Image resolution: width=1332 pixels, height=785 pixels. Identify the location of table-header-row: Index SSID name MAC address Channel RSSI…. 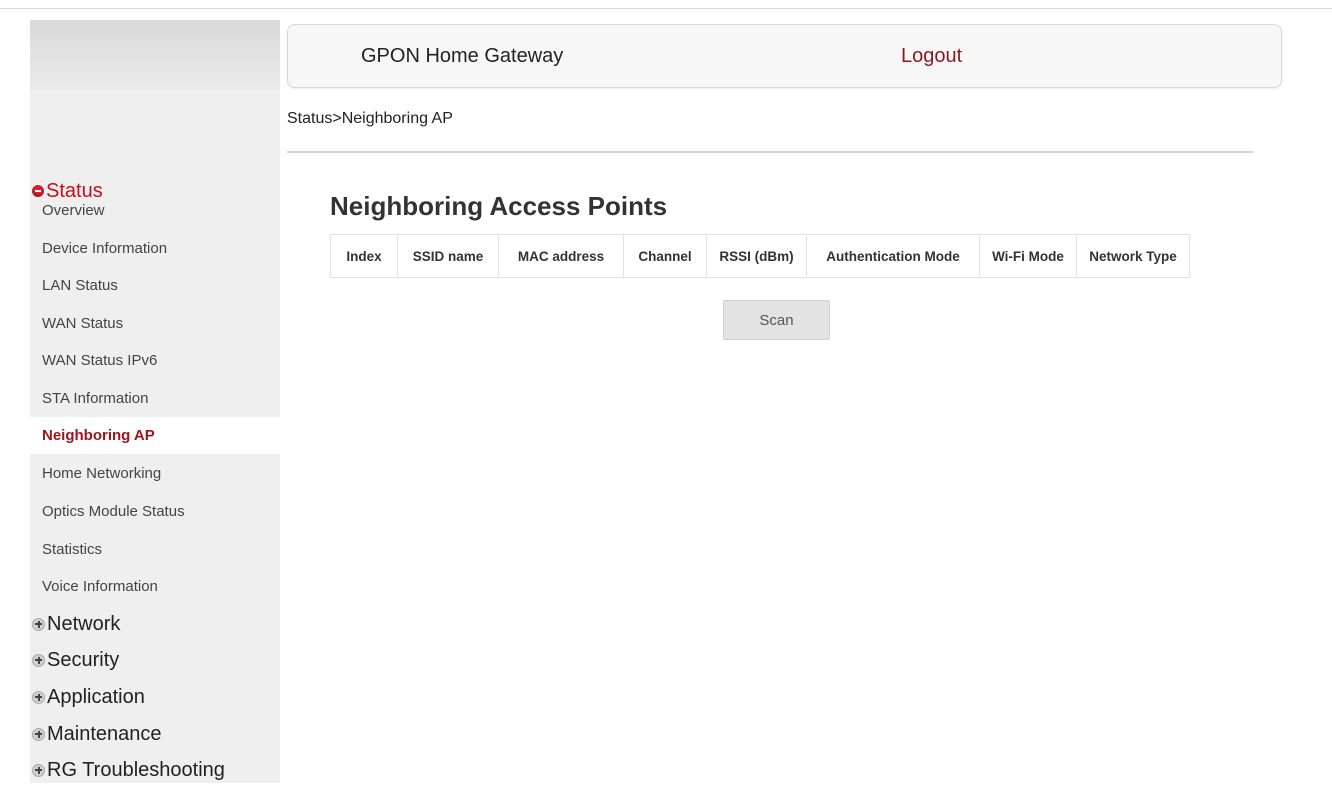
(760, 256).